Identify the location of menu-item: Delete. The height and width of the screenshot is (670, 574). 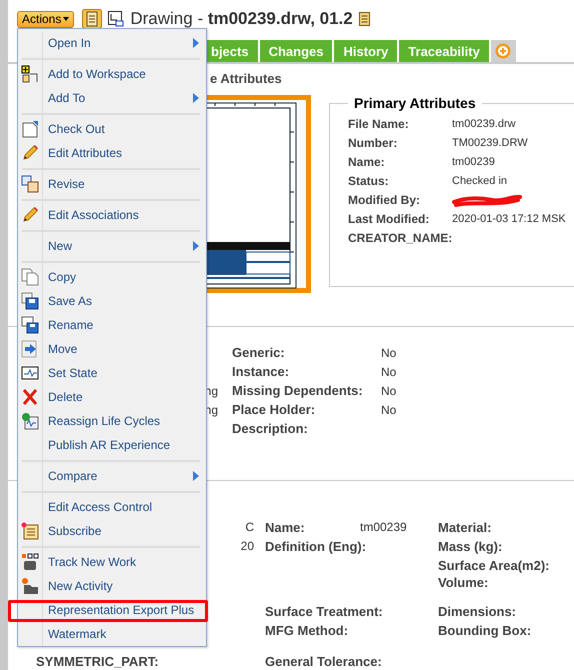
(112, 397).